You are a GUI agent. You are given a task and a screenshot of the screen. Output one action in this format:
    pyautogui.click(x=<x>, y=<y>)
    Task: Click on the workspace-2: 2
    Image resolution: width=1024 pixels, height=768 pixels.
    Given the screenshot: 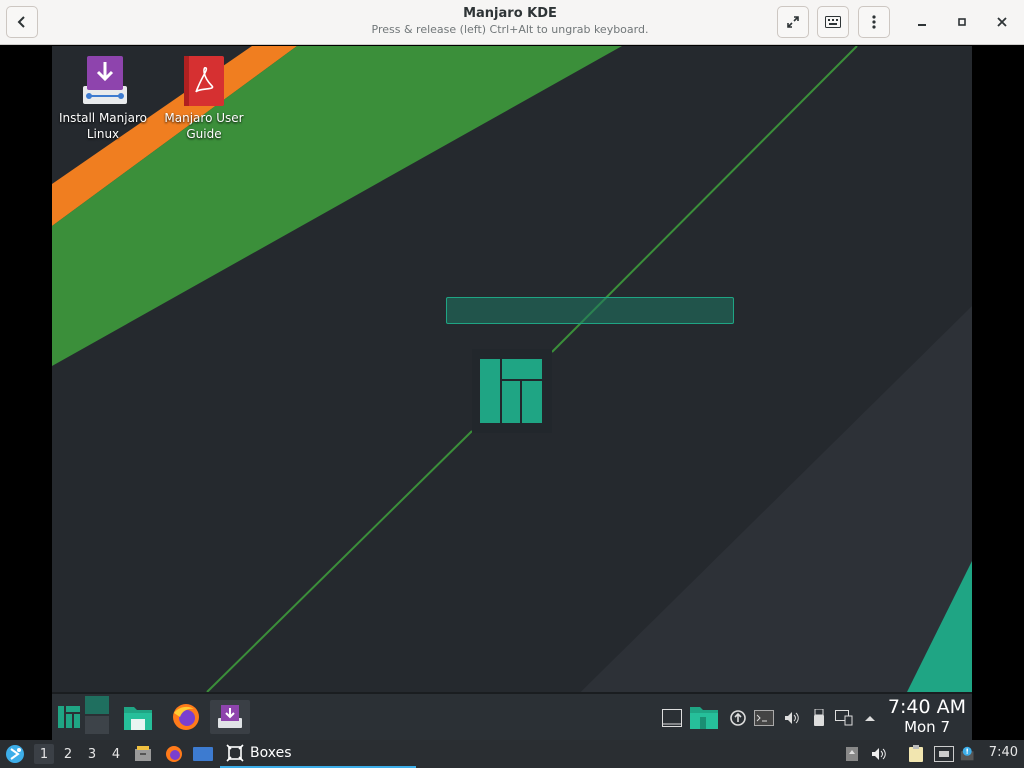 What is the action you would take?
    pyautogui.click(x=68, y=754)
    